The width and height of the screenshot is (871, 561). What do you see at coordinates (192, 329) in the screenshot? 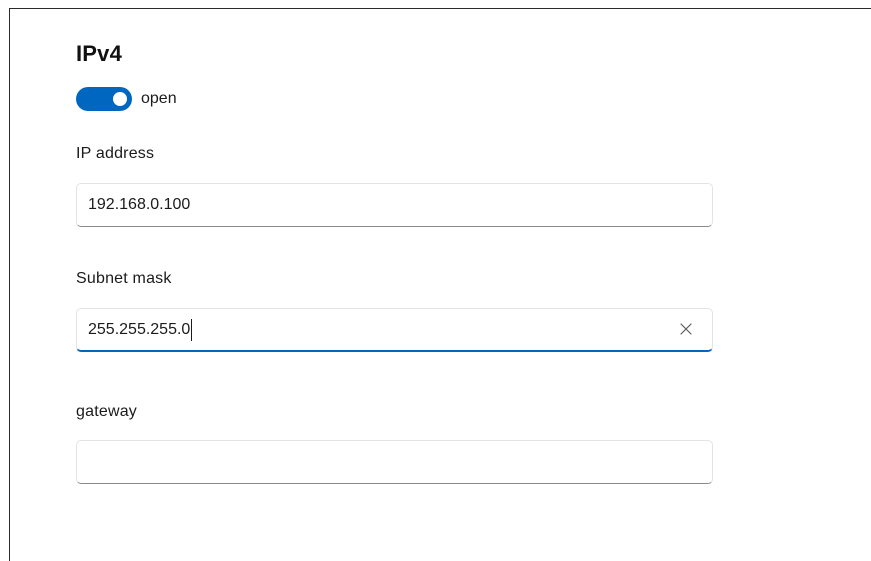
I see `text-caret` at bounding box center [192, 329].